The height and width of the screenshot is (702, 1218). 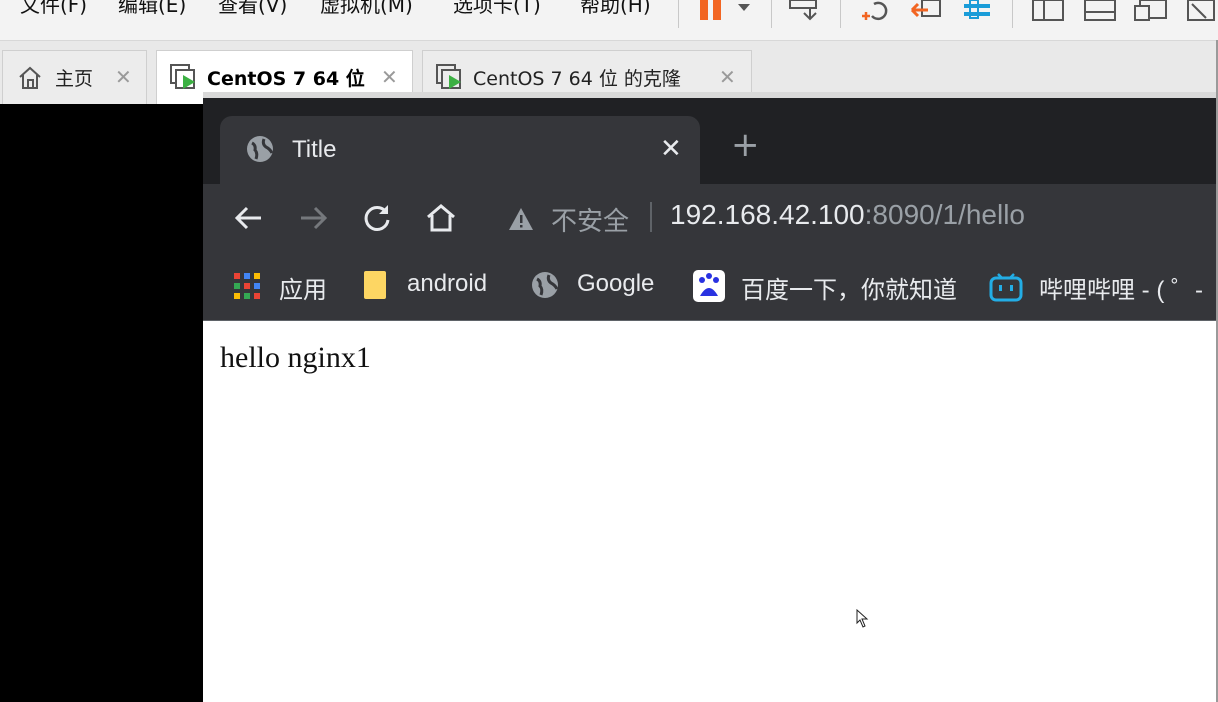 I want to click on bookmark-label: android, so click(x=447, y=283).